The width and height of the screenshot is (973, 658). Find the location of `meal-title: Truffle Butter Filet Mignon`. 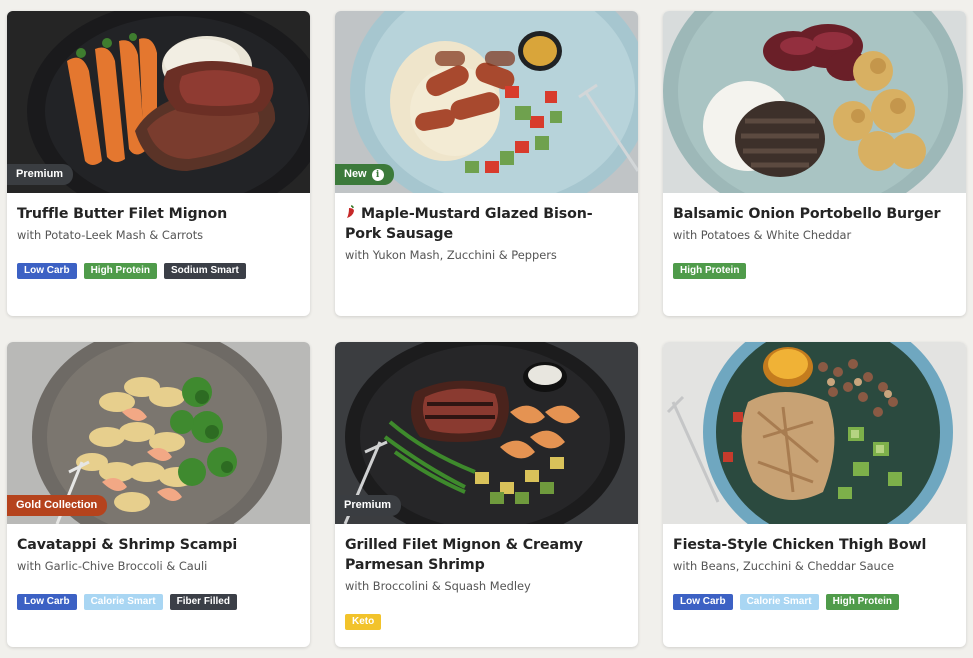

meal-title: Truffle Butter Filet Mignon is located at coordinates (158, 214).